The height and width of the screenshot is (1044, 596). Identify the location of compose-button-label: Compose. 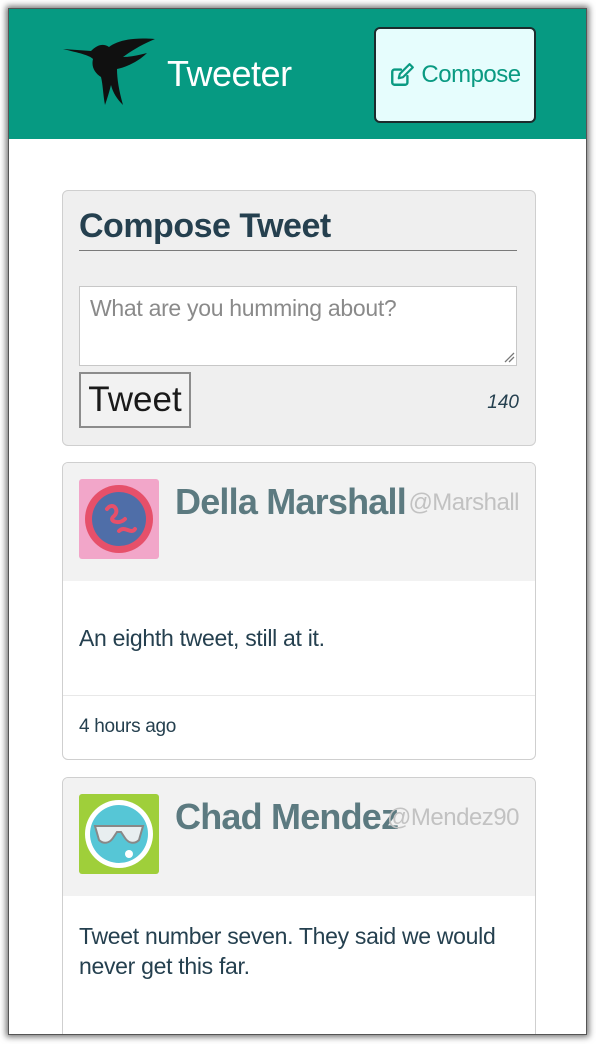
(471, 74).